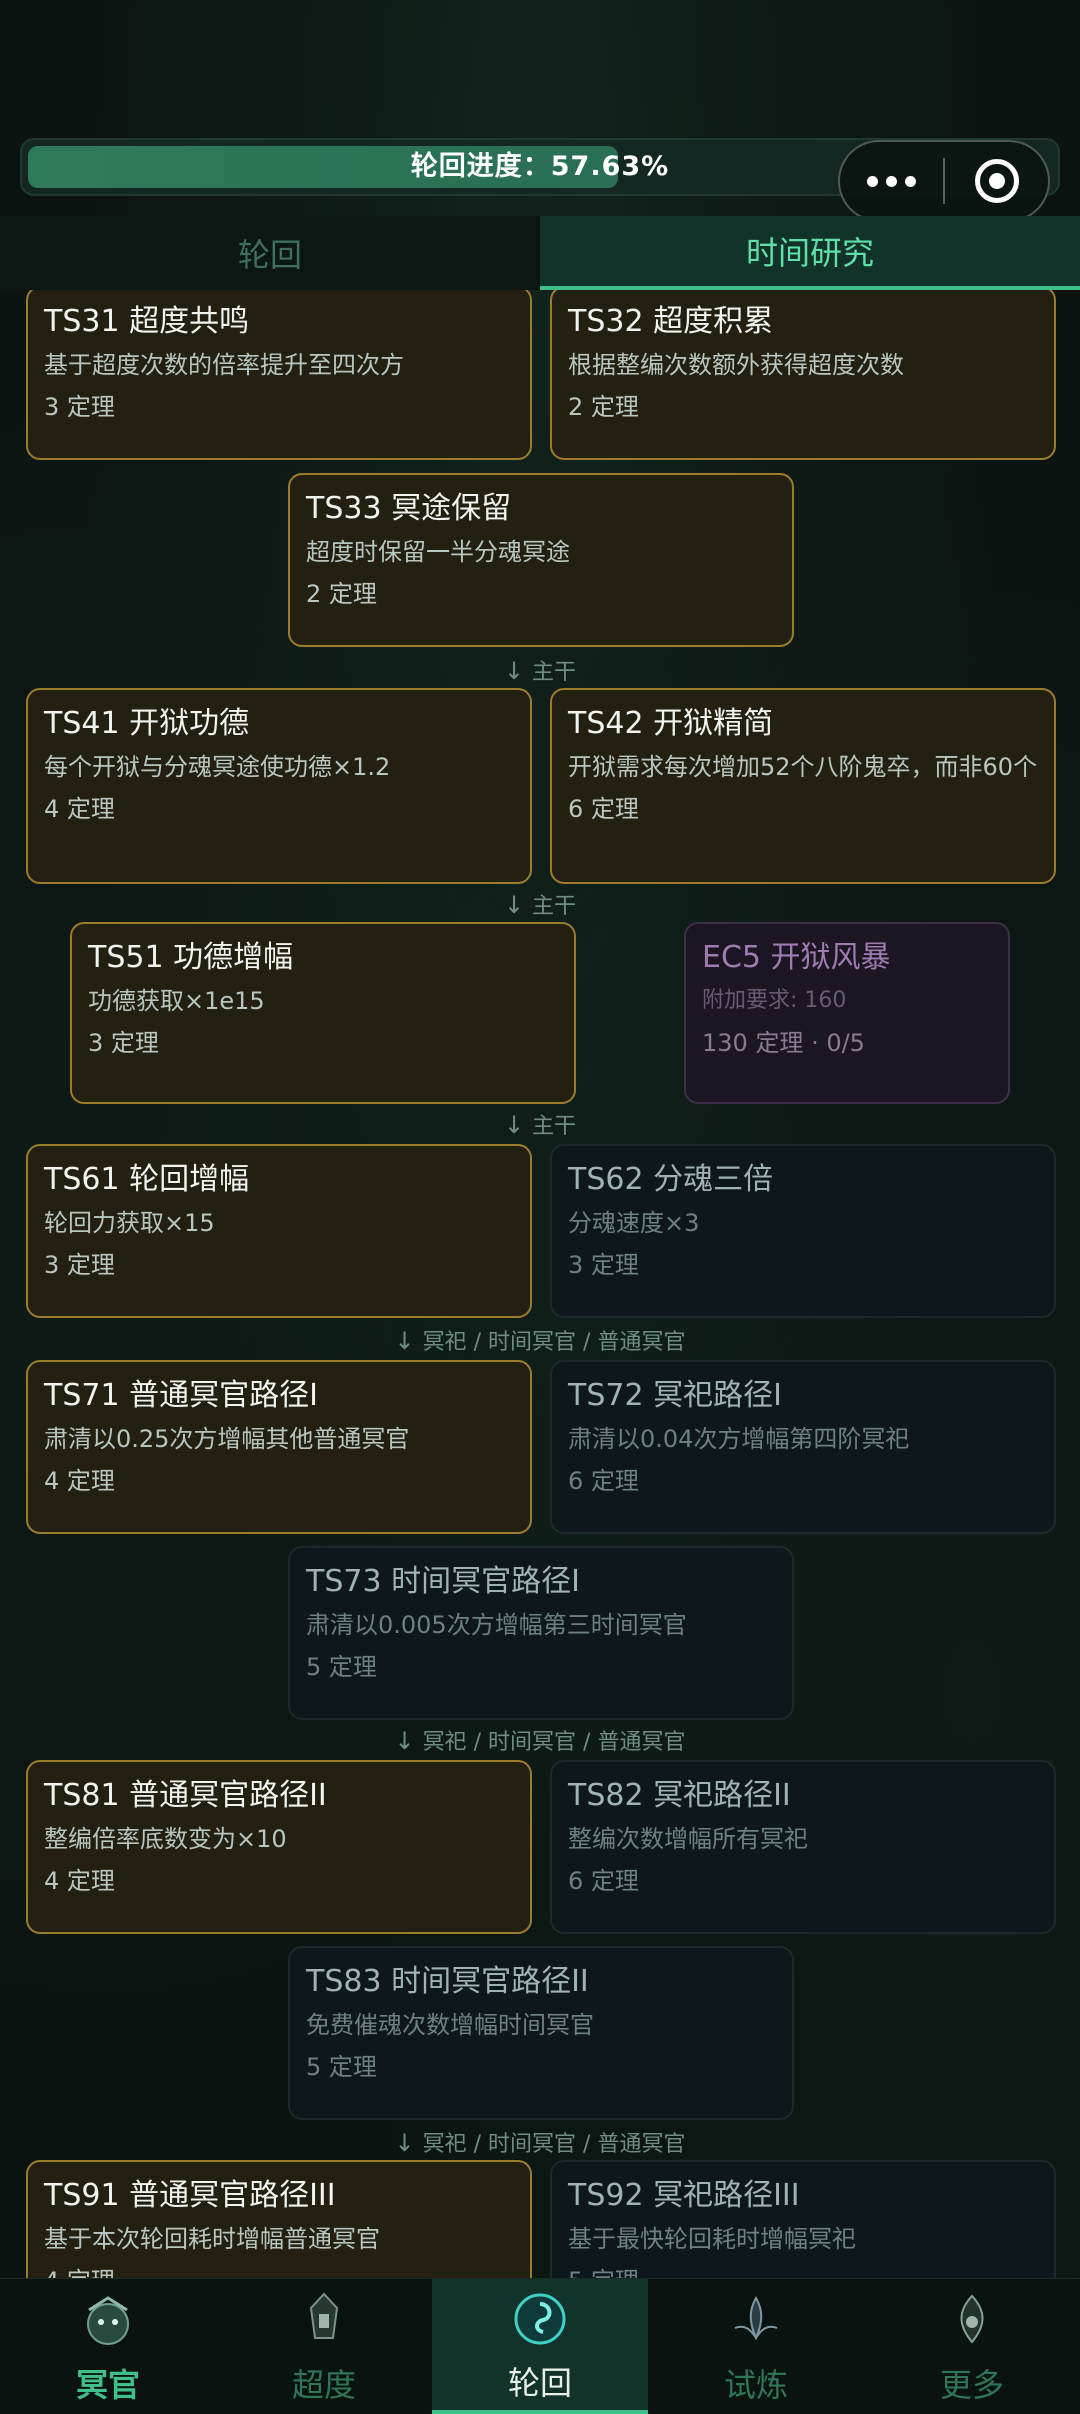  I want to click on study-description: 基于本次轮回耗时增幅普通冥官, so click(212, 2239).